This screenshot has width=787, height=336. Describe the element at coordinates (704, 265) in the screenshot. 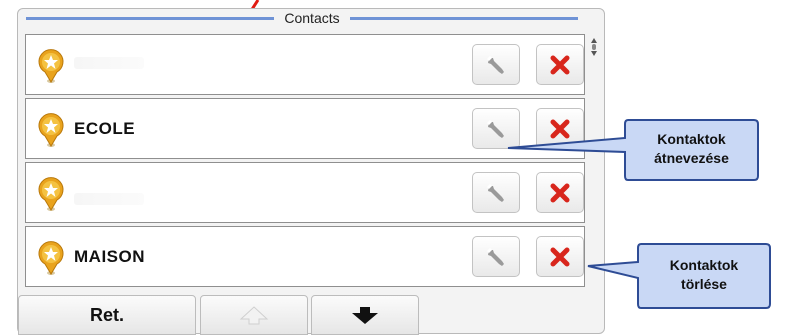

I see `delete-label-line1: Kontaktok` at that location.